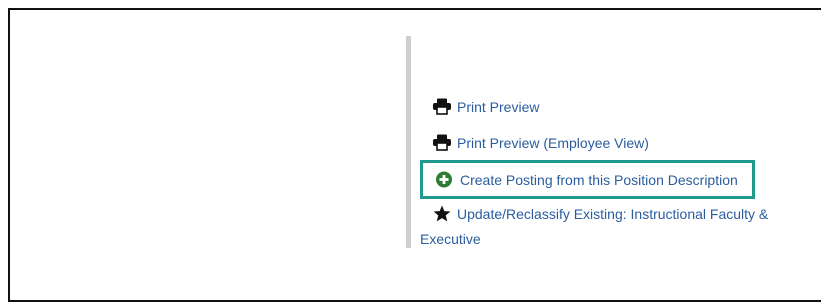  What do you see at coordinates (442, 213) in the screenshot?
I see `star-icon` at bounding box center [442, 213].